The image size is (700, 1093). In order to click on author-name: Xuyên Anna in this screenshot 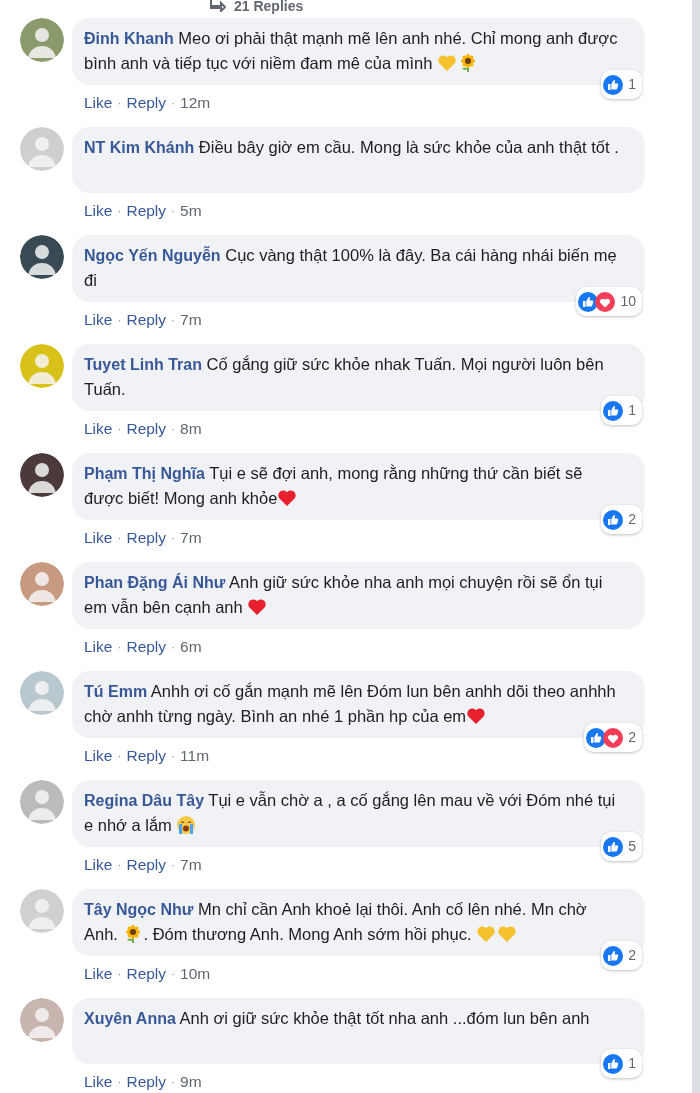, I will do `click(130, 1018)`.